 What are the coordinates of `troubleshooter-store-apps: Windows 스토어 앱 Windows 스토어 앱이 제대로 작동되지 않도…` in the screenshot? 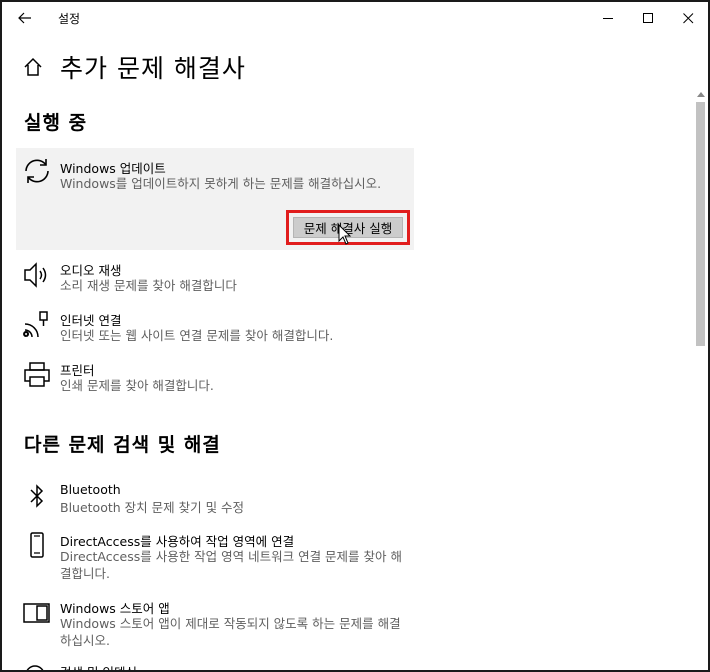 It's located at (215, 624).